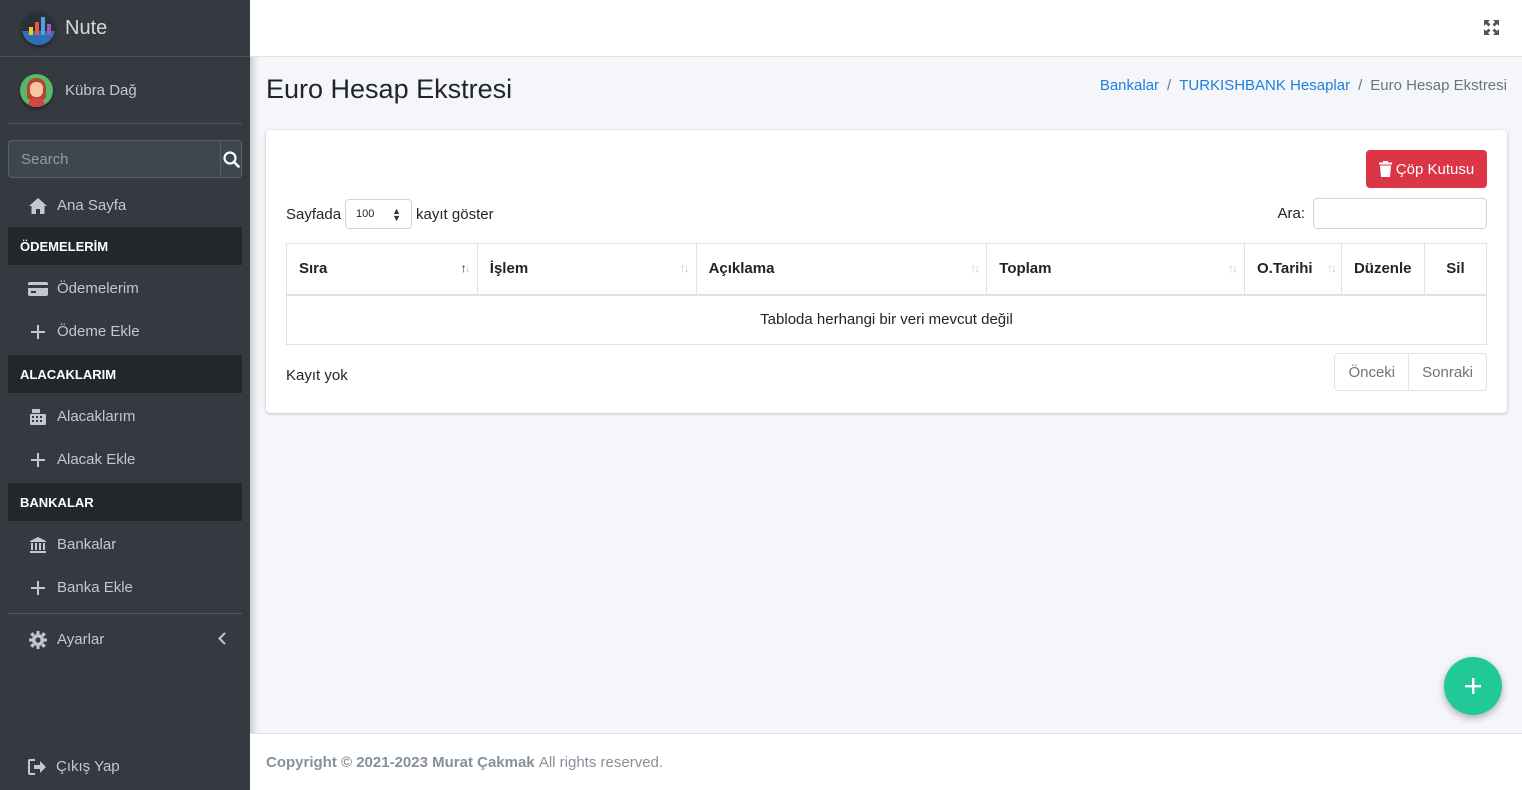 The image size is (1522, 790). Describe the element at coordinates (1129, 85) in the screenshot. I see `breadcrumb-banks: Bankalar` at that location.